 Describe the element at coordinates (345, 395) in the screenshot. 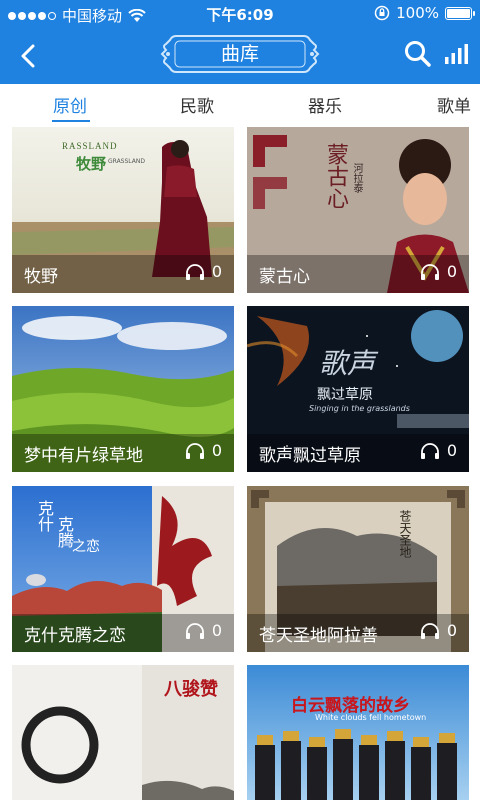

I see `cover-subtitle-text: 飘过草原` at that location.